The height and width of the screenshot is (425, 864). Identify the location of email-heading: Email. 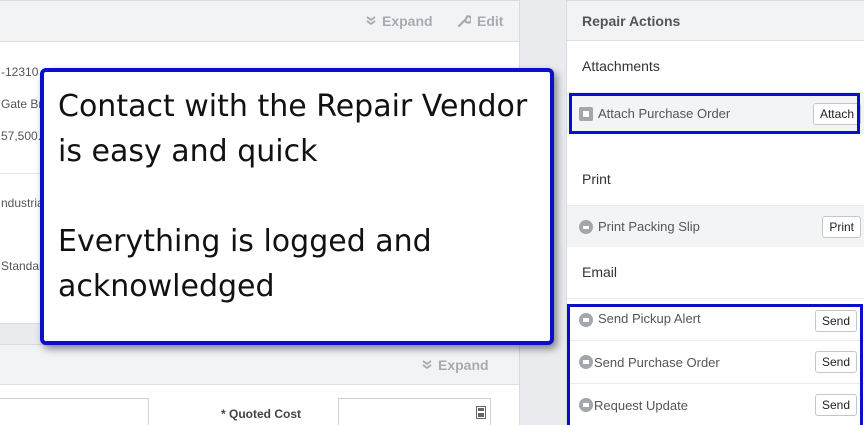
(600, 272).